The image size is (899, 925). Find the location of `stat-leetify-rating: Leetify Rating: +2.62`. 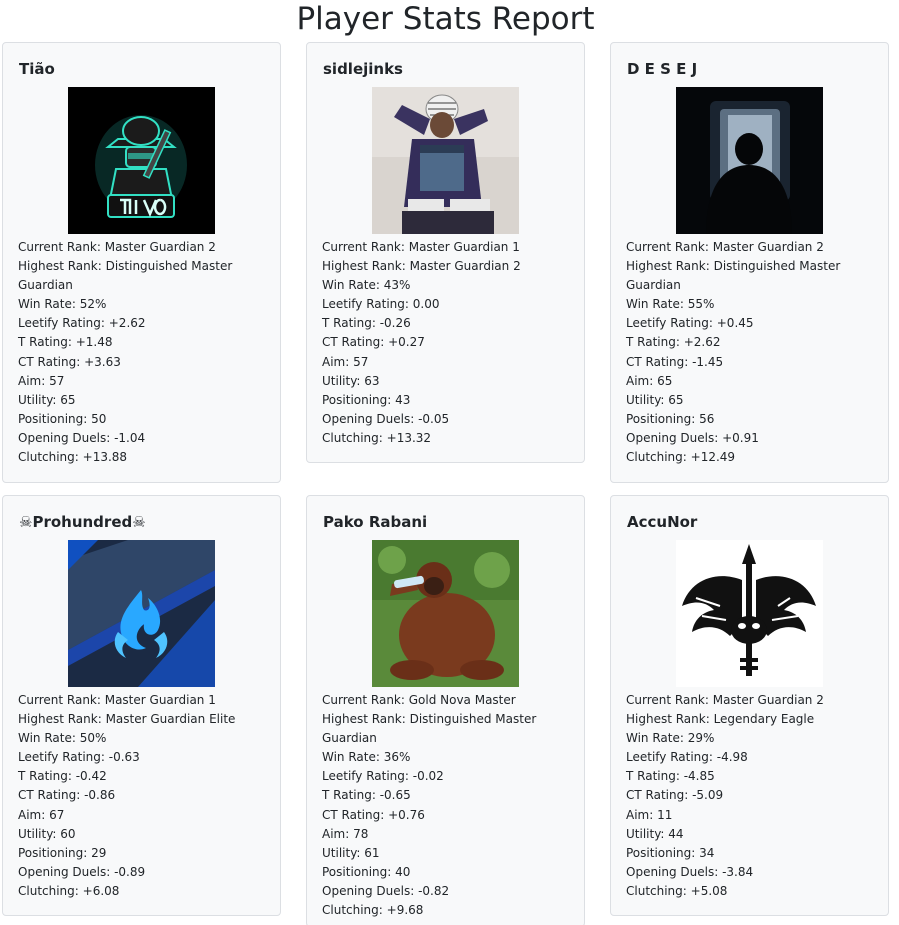

stat-leetify-rating: Leetify Rating: +2.62 is located at coordinates (82, 323).